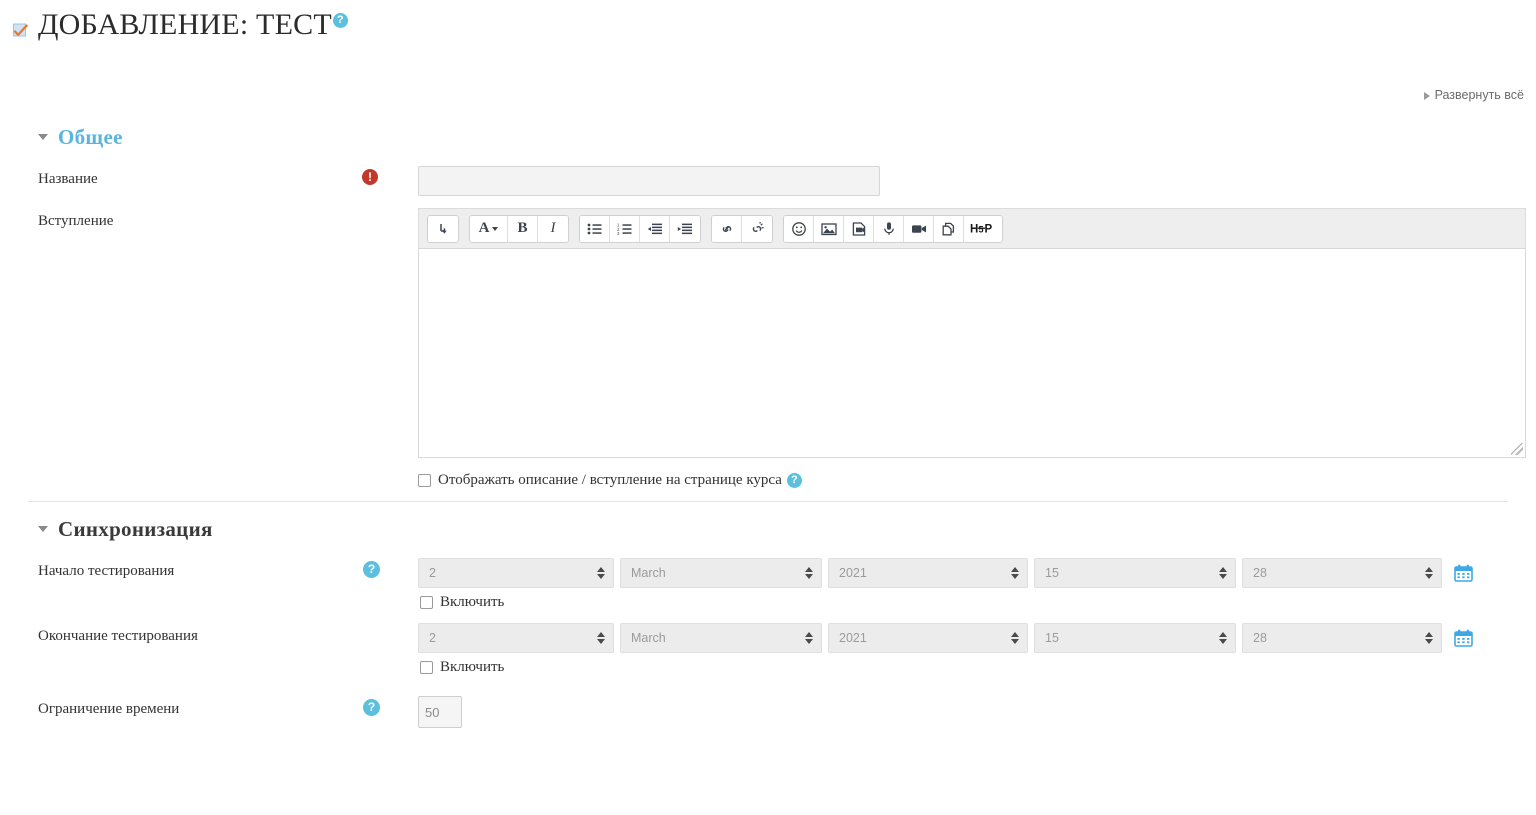 The image size is (1536, 815). What do you see at coordinates (928, 573) in the screenshot?
I see `quiz-open-year-select: 2021` at bounding box center [928, 573].